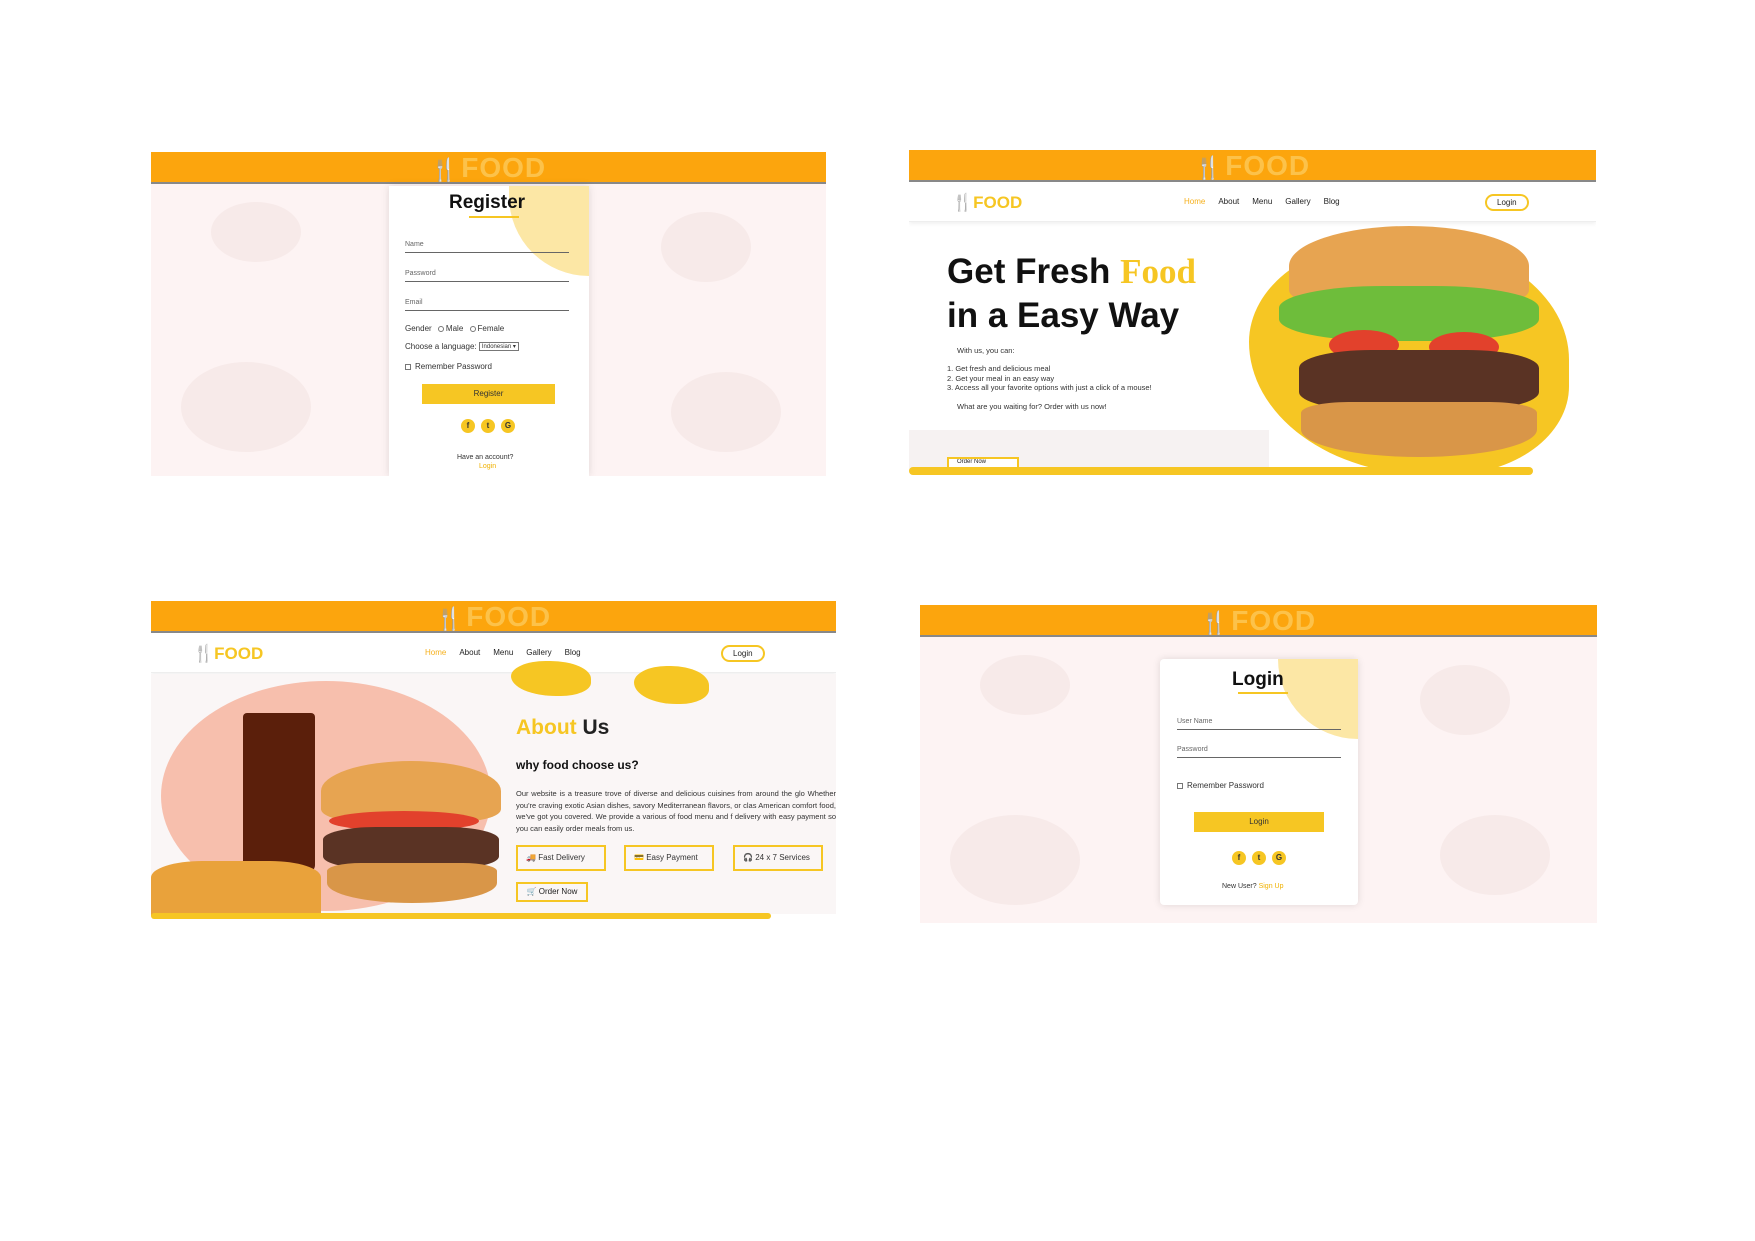  I want to click on gender-label: Gender, so click(418, 328).